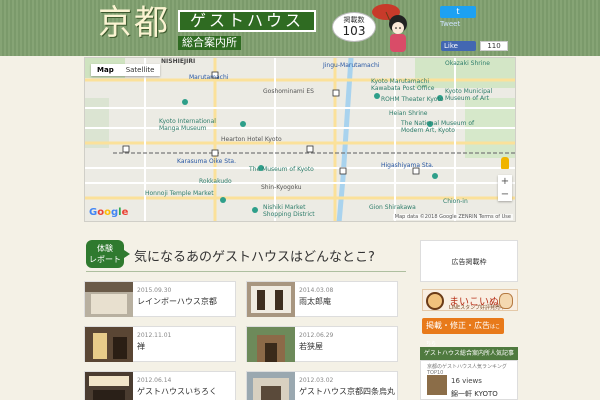 The image size is (600, 400). What do you see at coordinates (458, 12) in the screenshot?
I see `tweet-button: t` at bounding box center [458, 12].